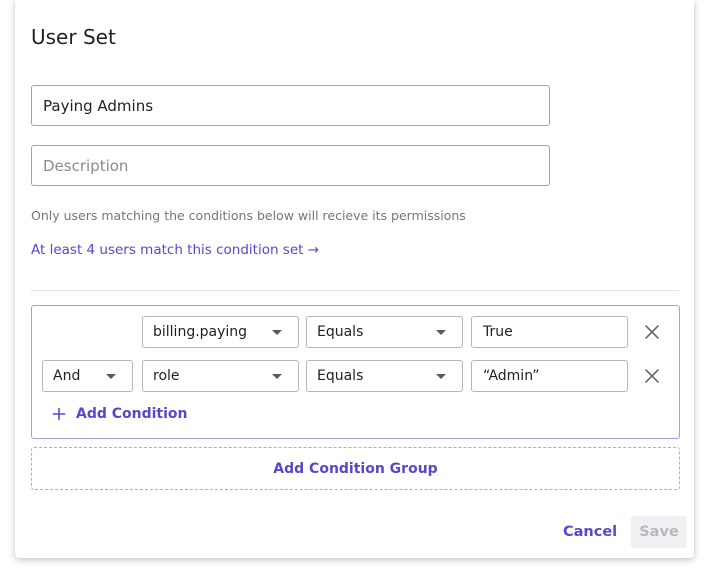 The height and width of the screenshot is (582, 709). I want to click on conjunction-select: And, so click(87, 376).